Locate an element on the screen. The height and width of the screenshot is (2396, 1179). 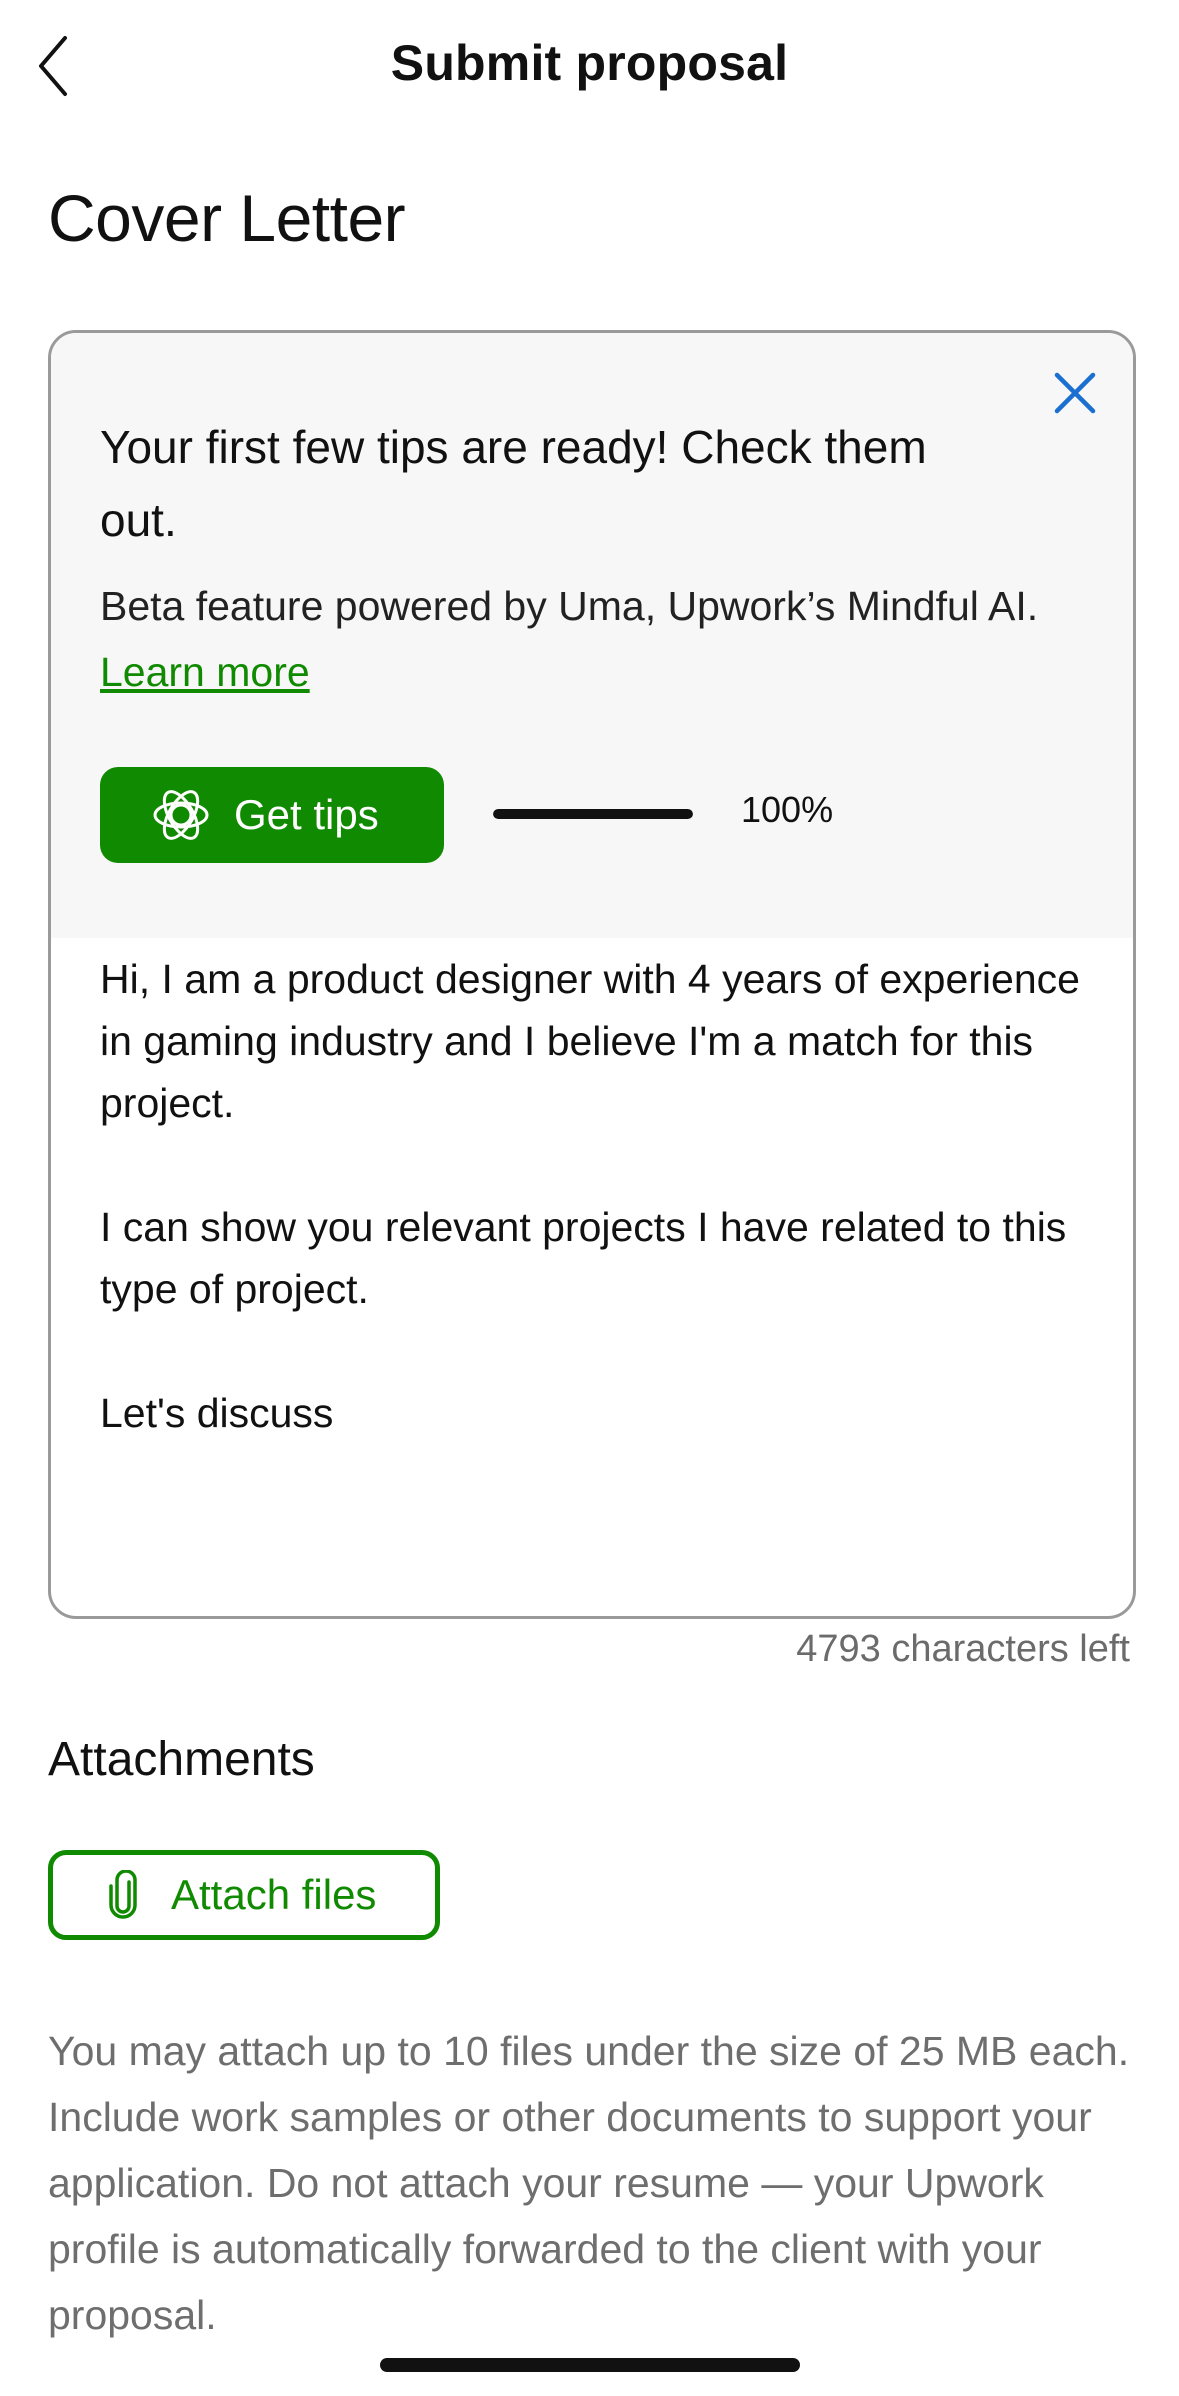
page-title: Submit proposal is located at coordinates (589, 63).